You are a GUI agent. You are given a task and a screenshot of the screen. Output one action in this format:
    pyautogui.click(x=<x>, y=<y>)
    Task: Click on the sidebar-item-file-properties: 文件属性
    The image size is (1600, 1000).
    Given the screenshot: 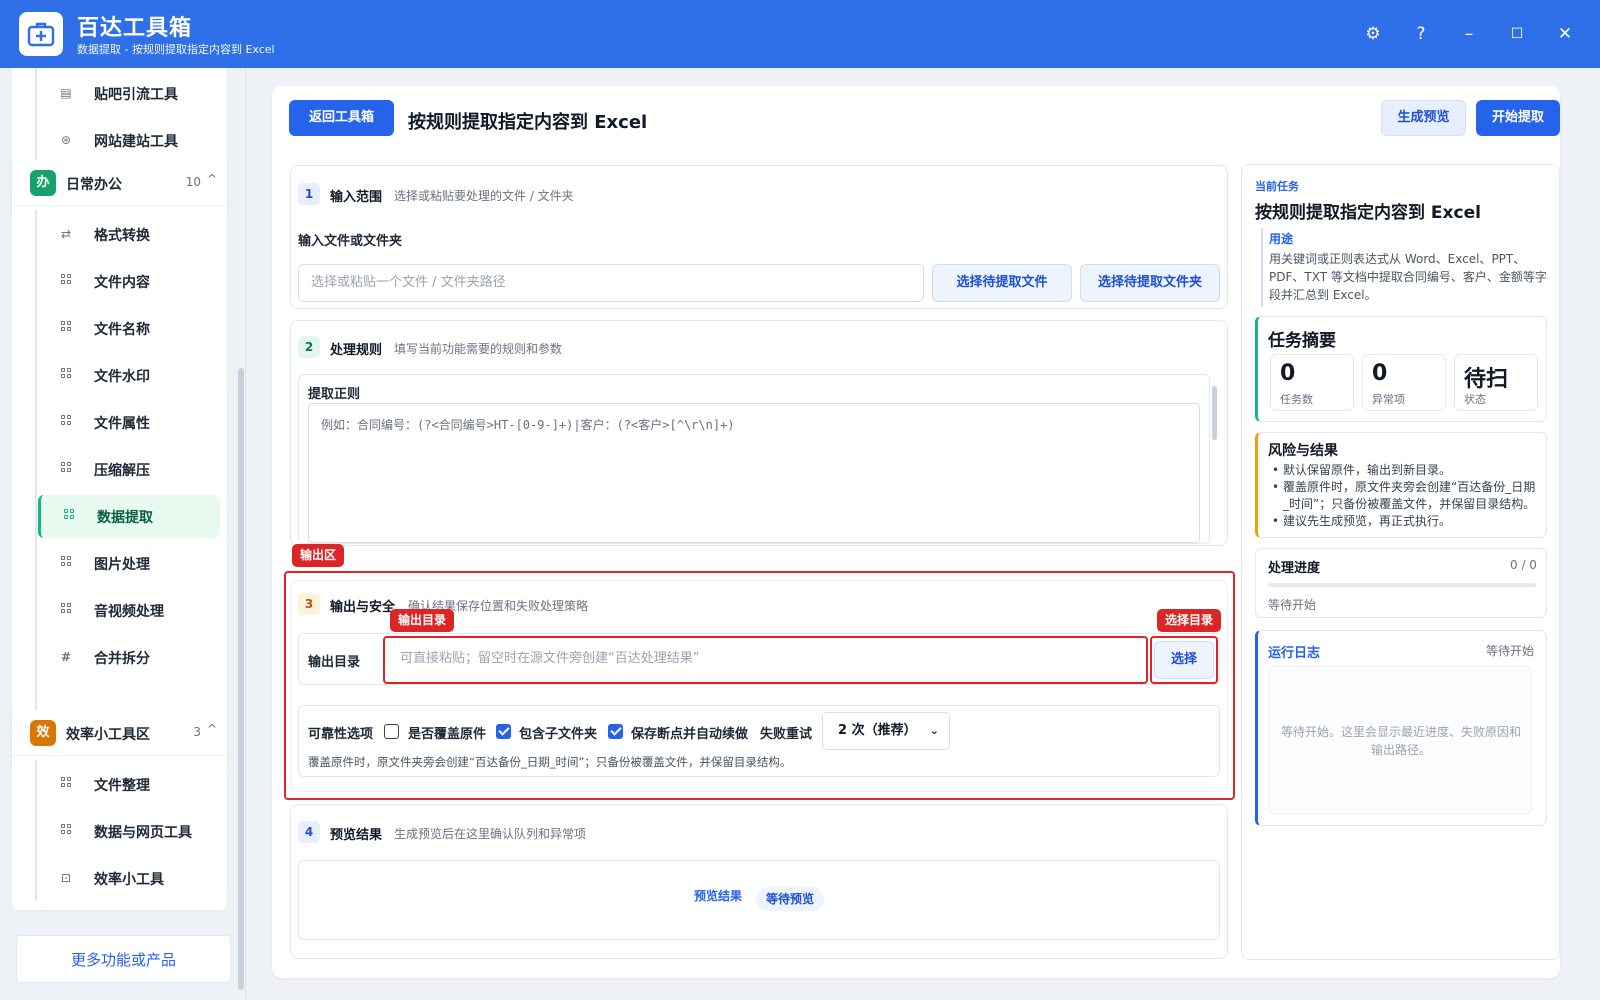 What is the action you would take?
    pyautogui.click(x=129, y=422)
    